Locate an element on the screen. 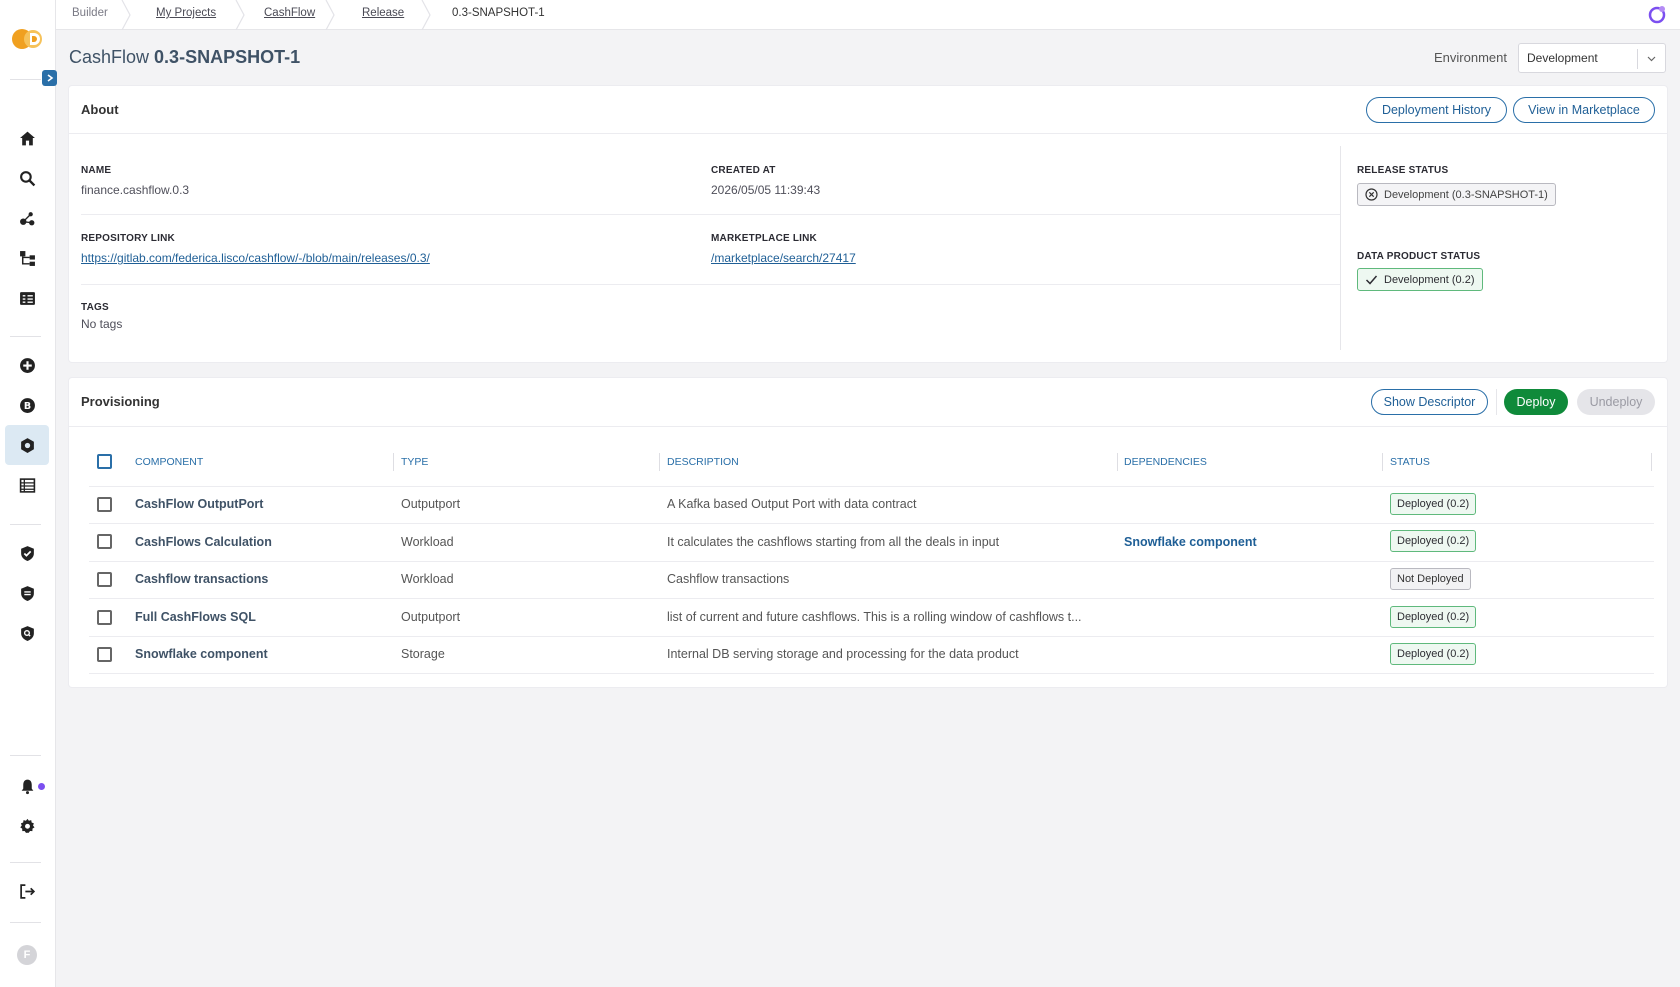 This screenshot has height=987, width=1680. about-title: About is located at coordinates (100, 109).